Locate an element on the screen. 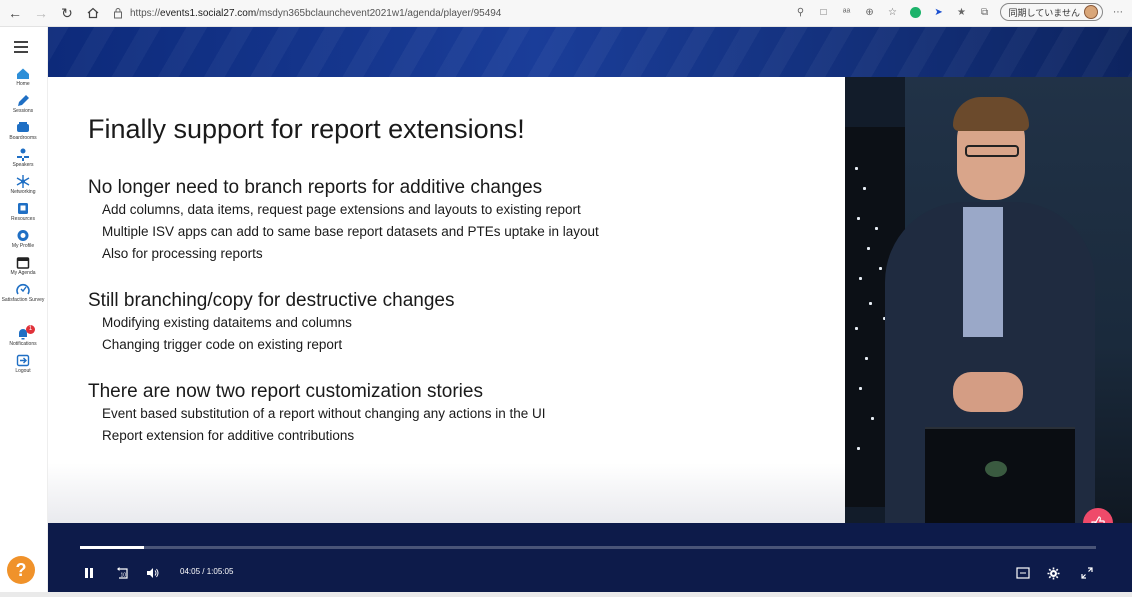 This screenshot has width=1132, height=597. event-banner is located at coordinates (590, 52).